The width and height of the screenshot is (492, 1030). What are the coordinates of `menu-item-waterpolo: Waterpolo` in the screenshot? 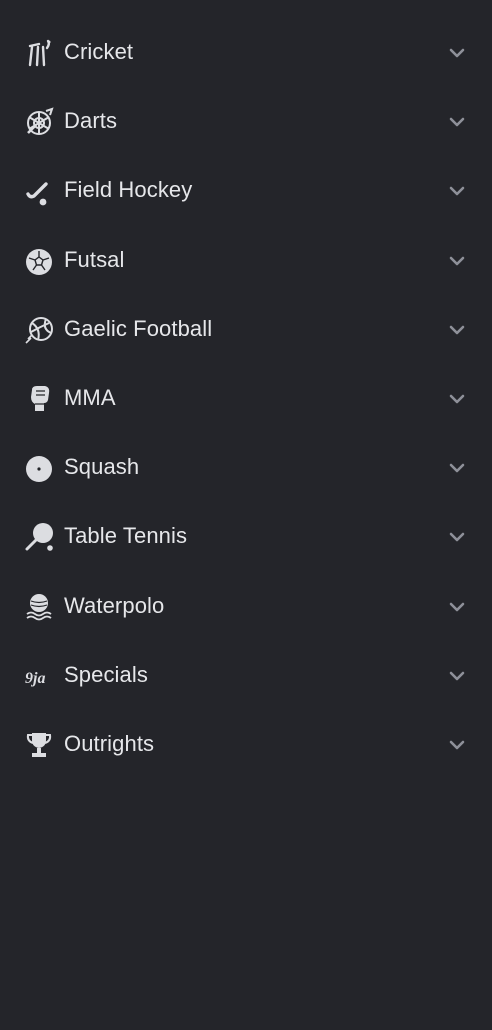 It's located at (246, 605).